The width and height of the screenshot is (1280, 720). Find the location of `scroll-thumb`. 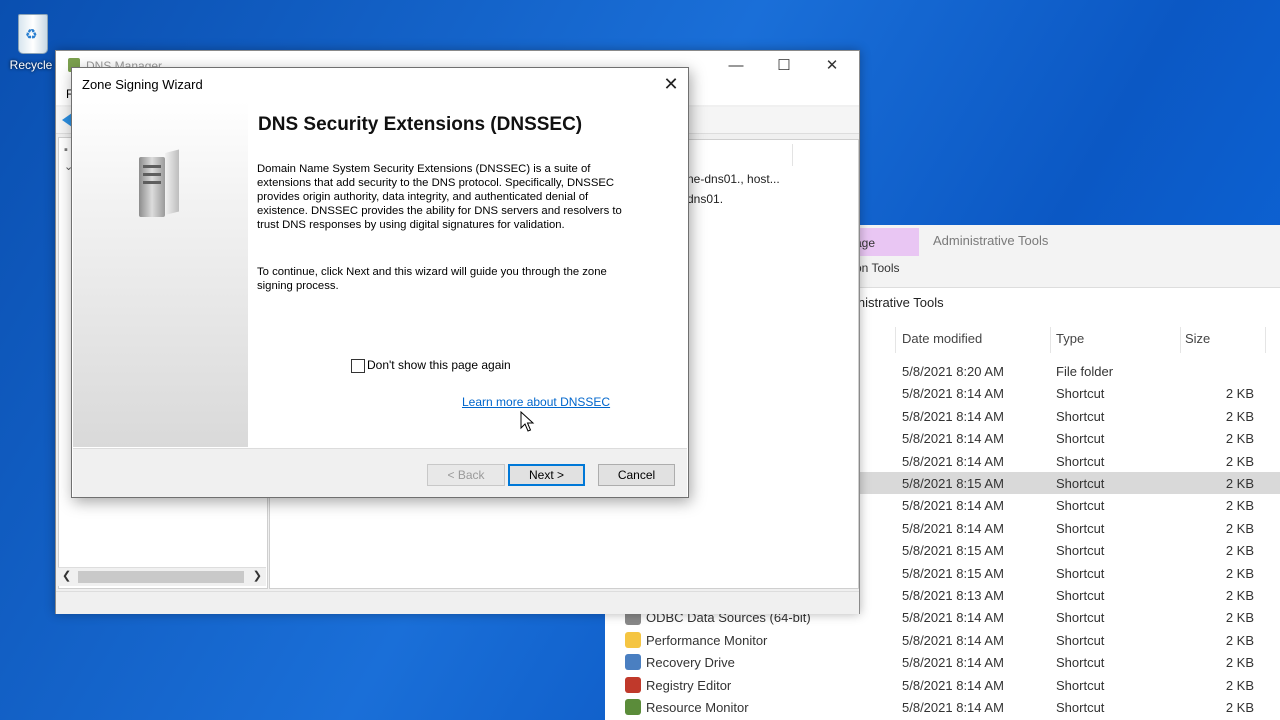

scroll-thumb is located at coordinates (161, 577).